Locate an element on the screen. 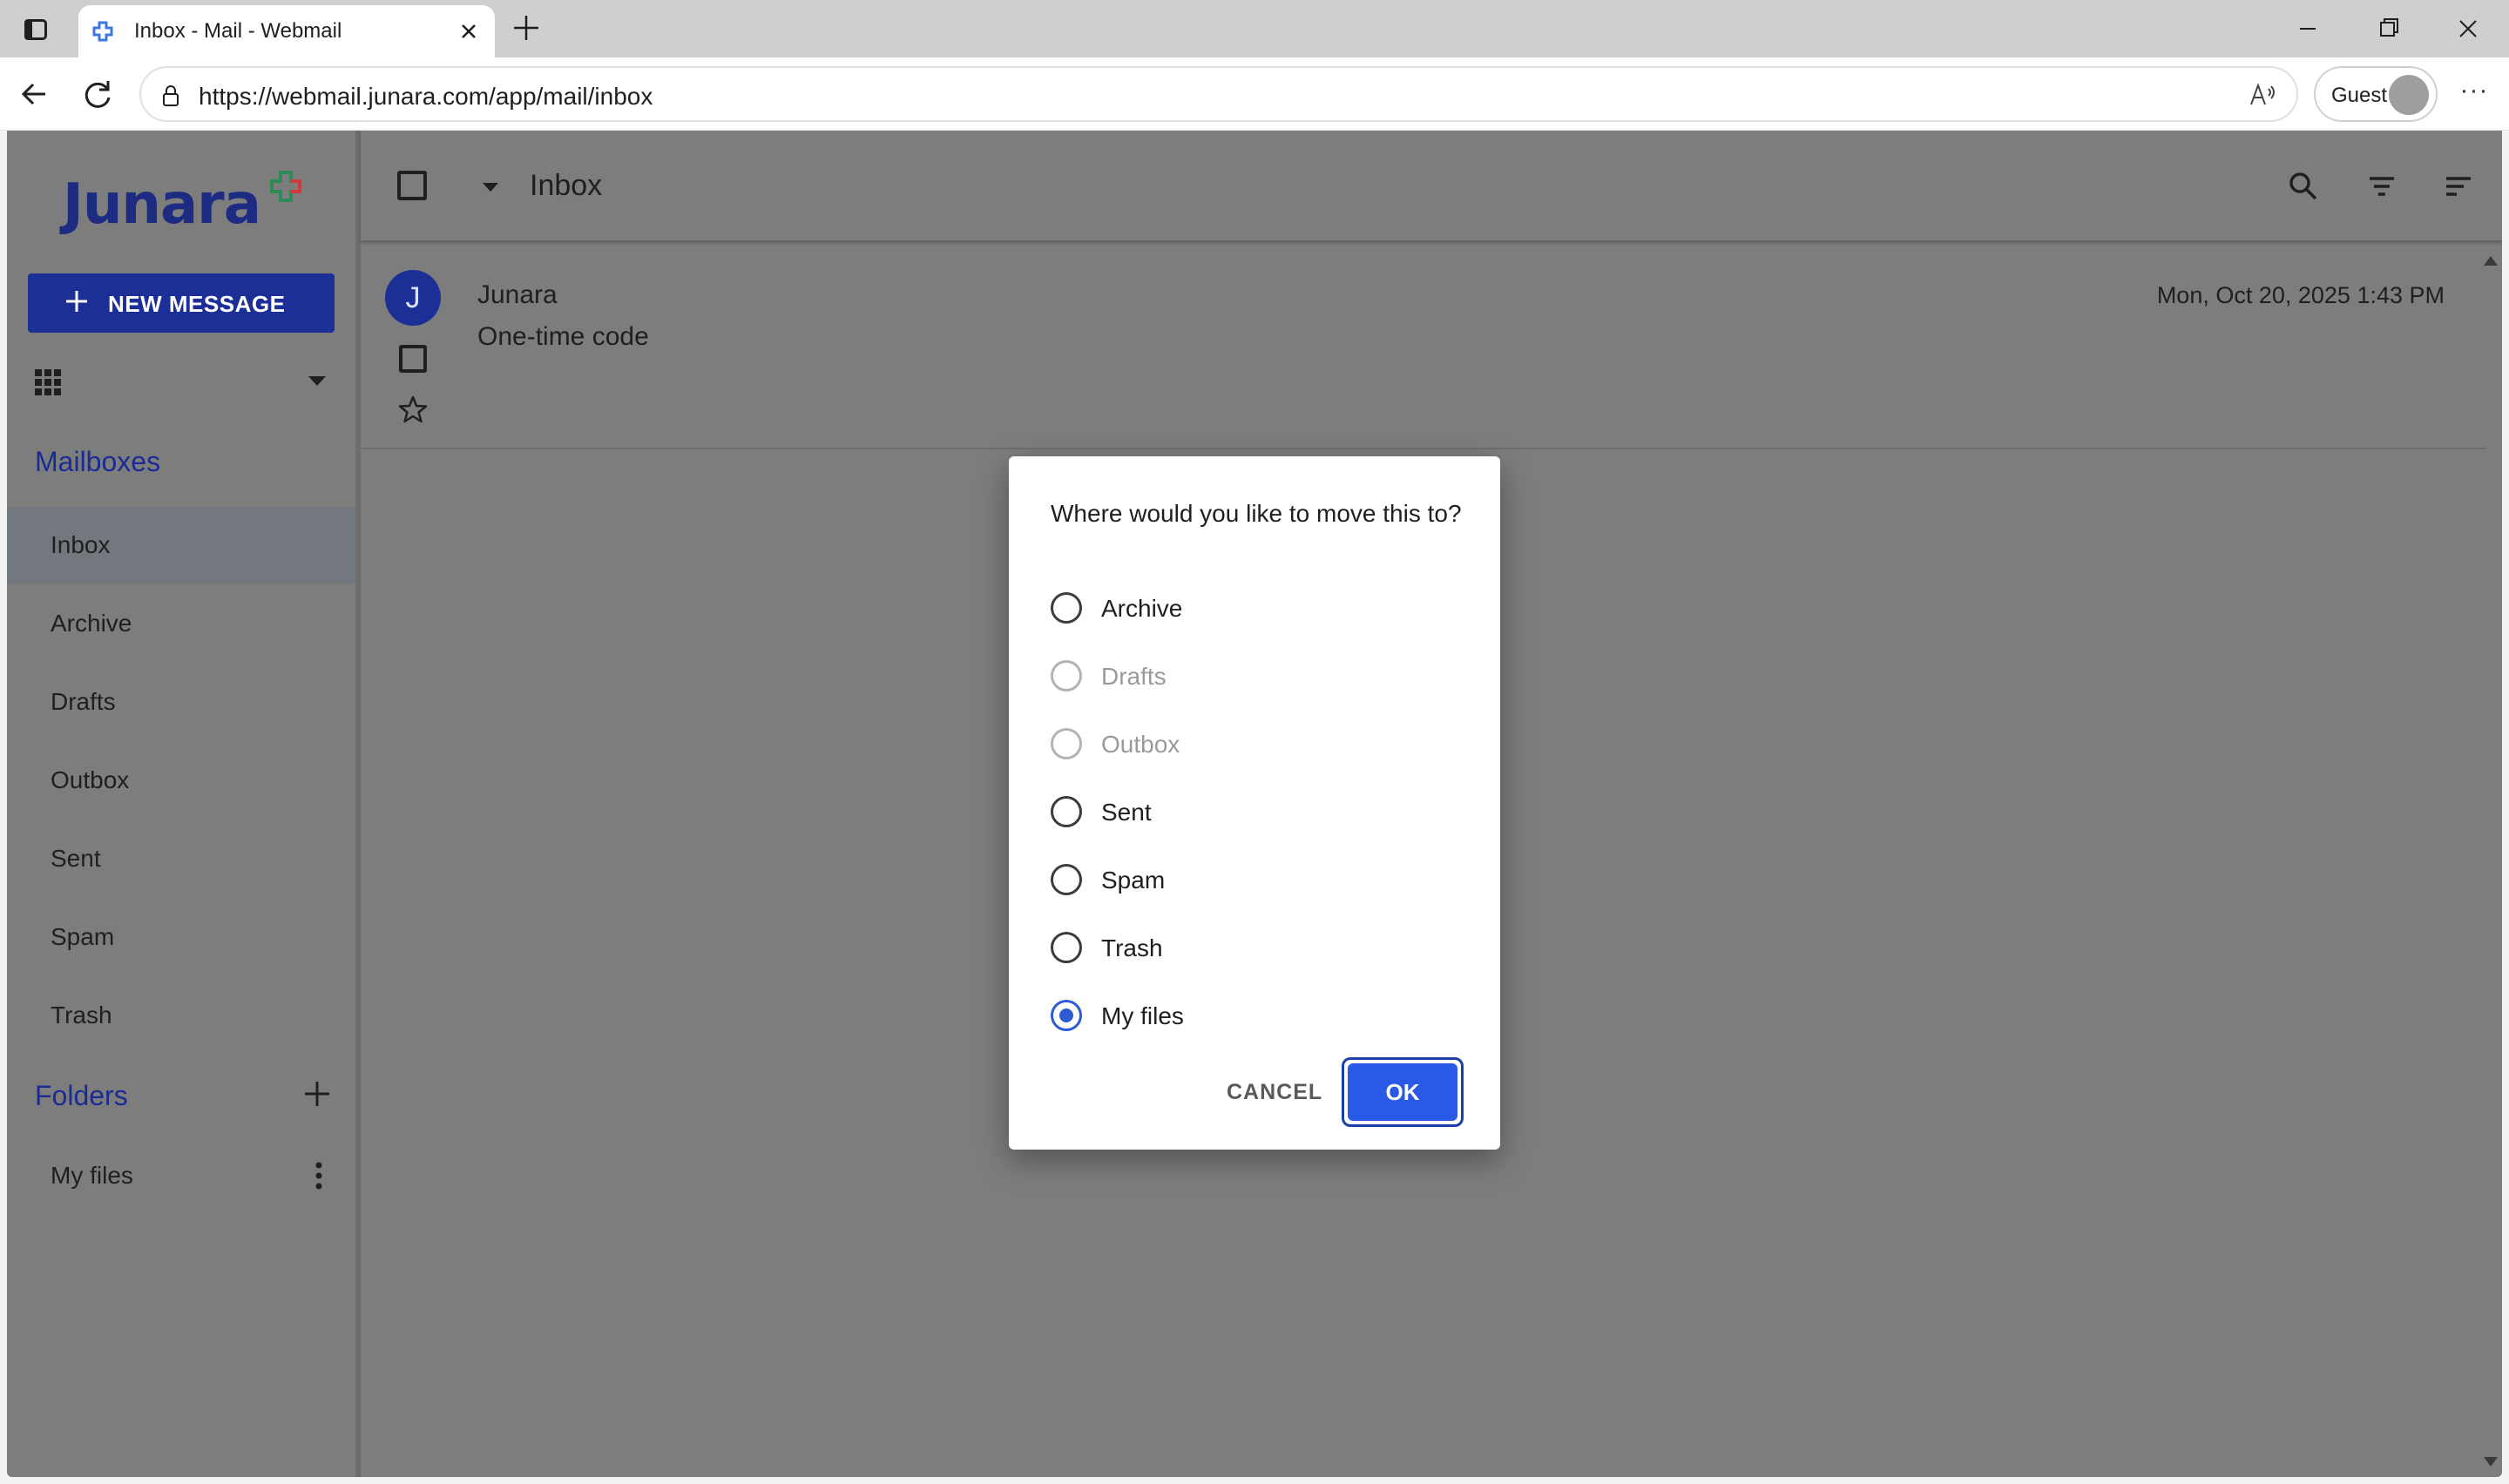 Image resolution: width=2509 pixels, height=1484 pixels. dialog-title: Where would you like to move this to? is located at coordinates (1256, 514).